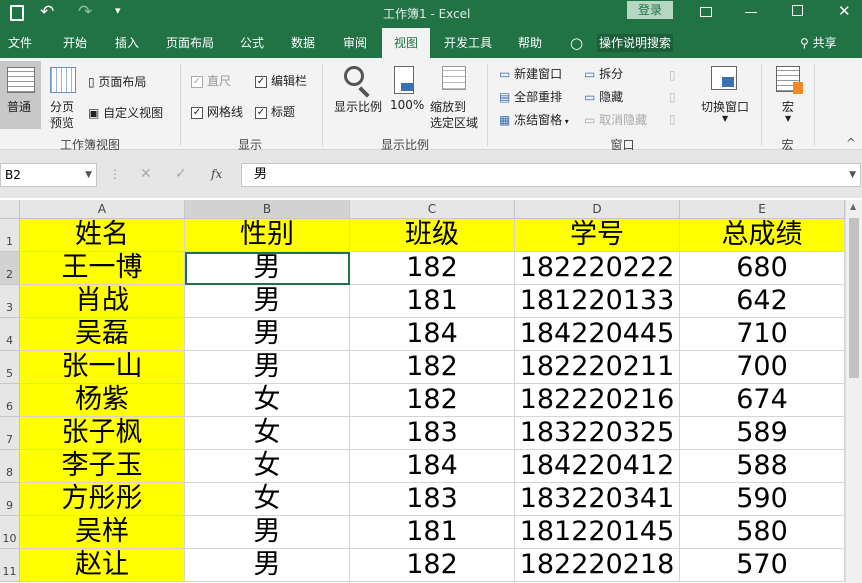  Describe the element at coordinates (432, 268) in the screenshot. I see `cell-C2: 182` at that location.